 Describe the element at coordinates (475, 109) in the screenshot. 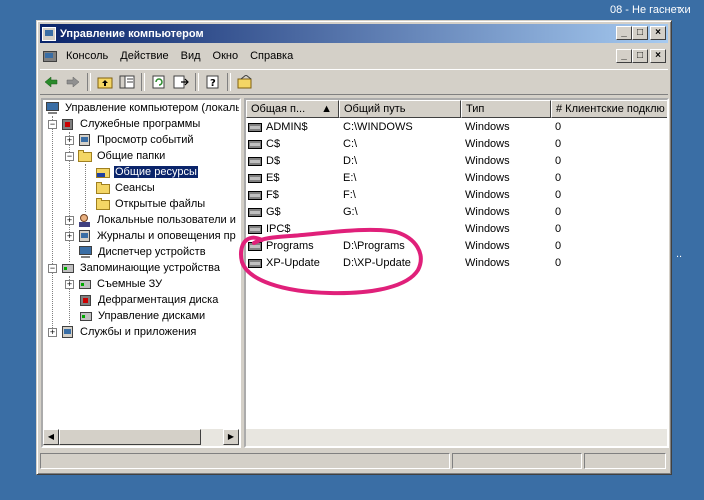

I see `column-header-label: Тип` at that location.